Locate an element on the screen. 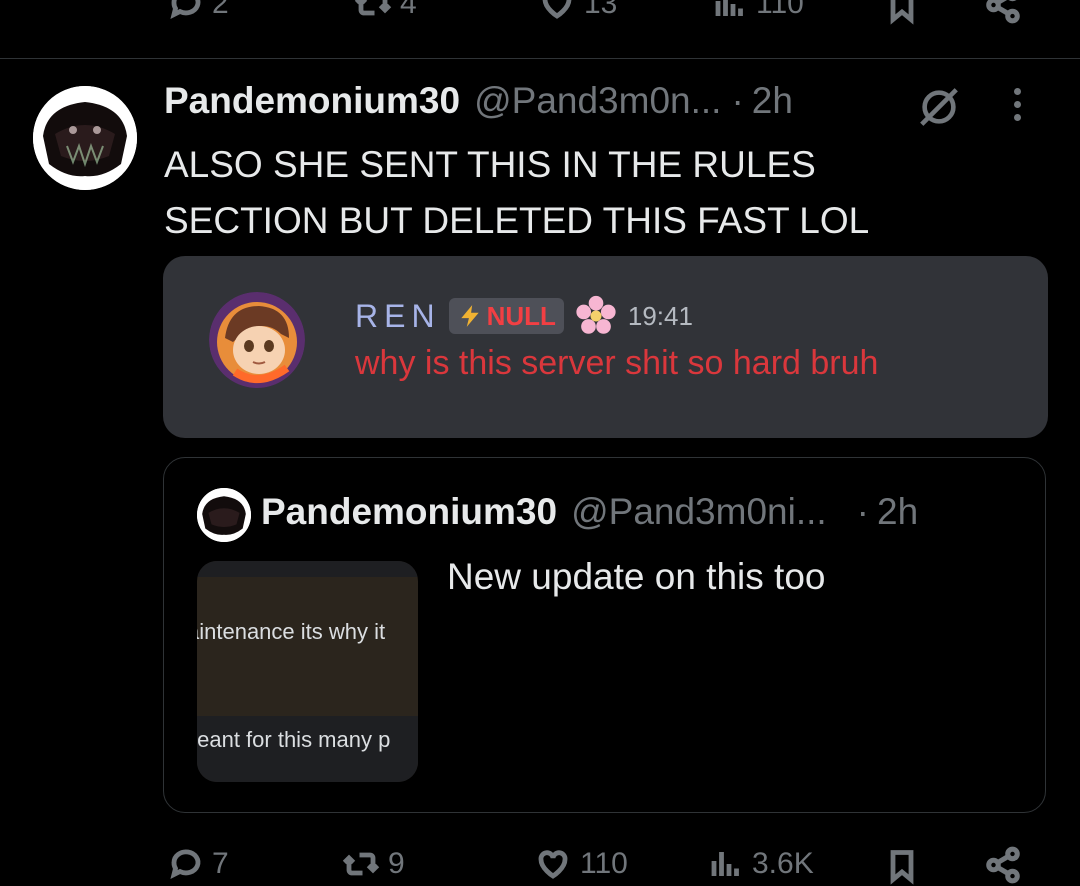  views-button-top: 110 is located at coordinates (758, 11).